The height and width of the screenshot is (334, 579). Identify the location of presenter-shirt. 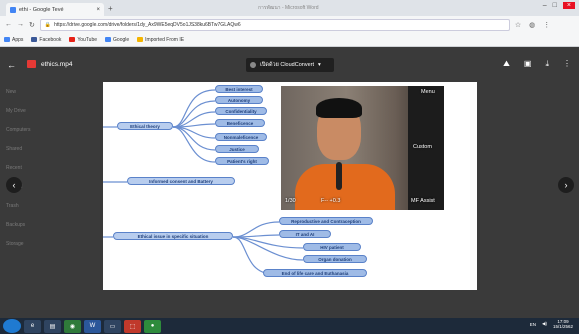
(345, 187).